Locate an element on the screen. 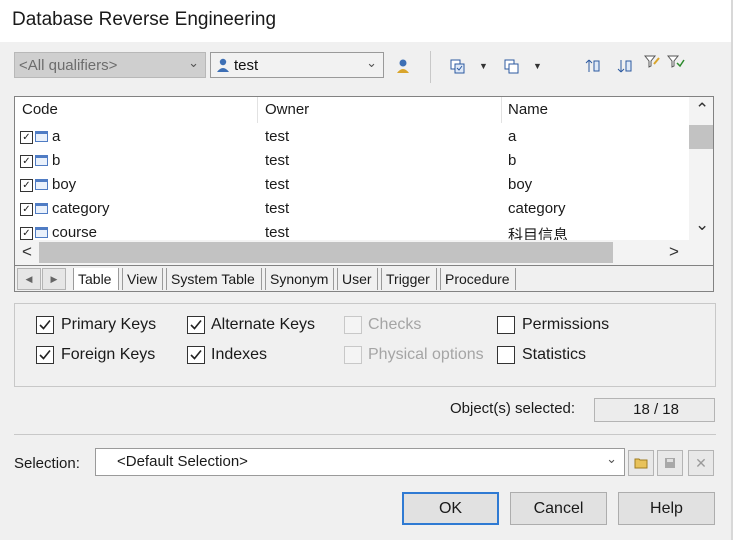 The image size is (733, 540). alternate-keys-checkbox is located at coordinates (196, 325).